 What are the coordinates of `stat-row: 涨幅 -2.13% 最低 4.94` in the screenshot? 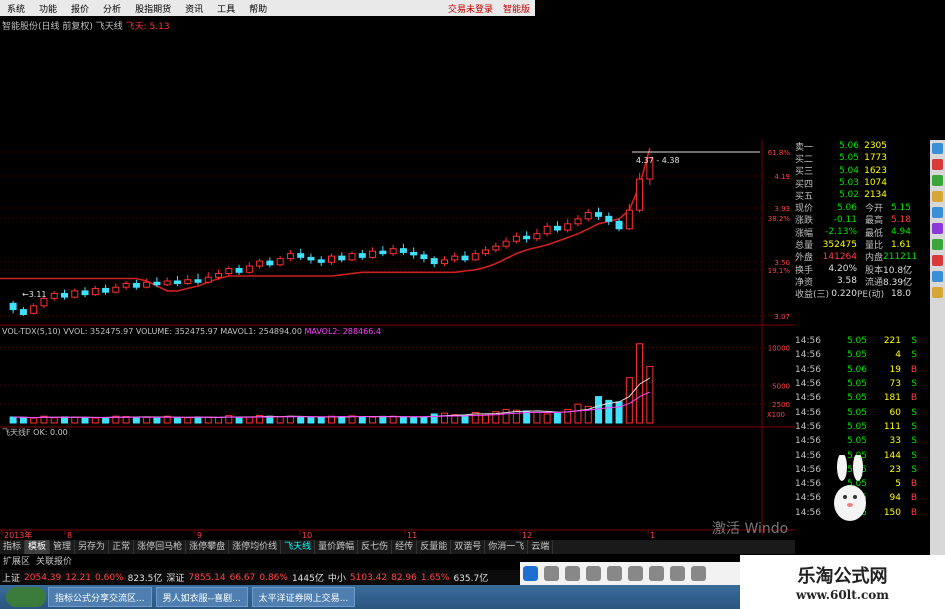 It's located at (865, 232).